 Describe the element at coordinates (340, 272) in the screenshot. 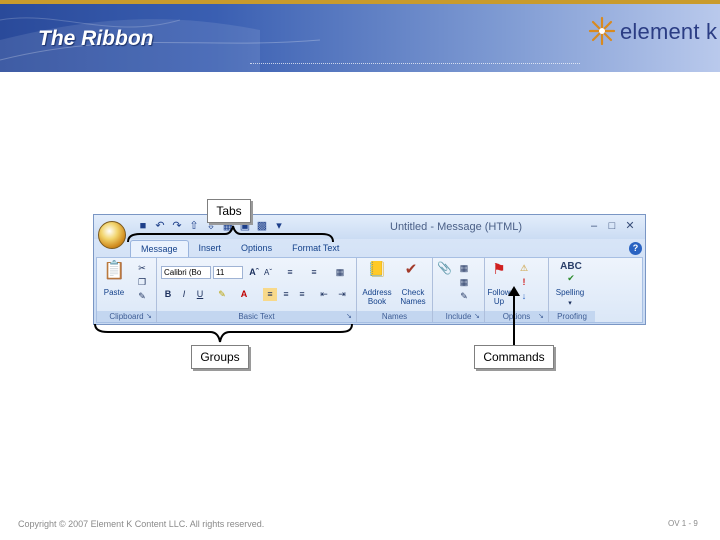

I see `styles-icon: ▦` at that location.